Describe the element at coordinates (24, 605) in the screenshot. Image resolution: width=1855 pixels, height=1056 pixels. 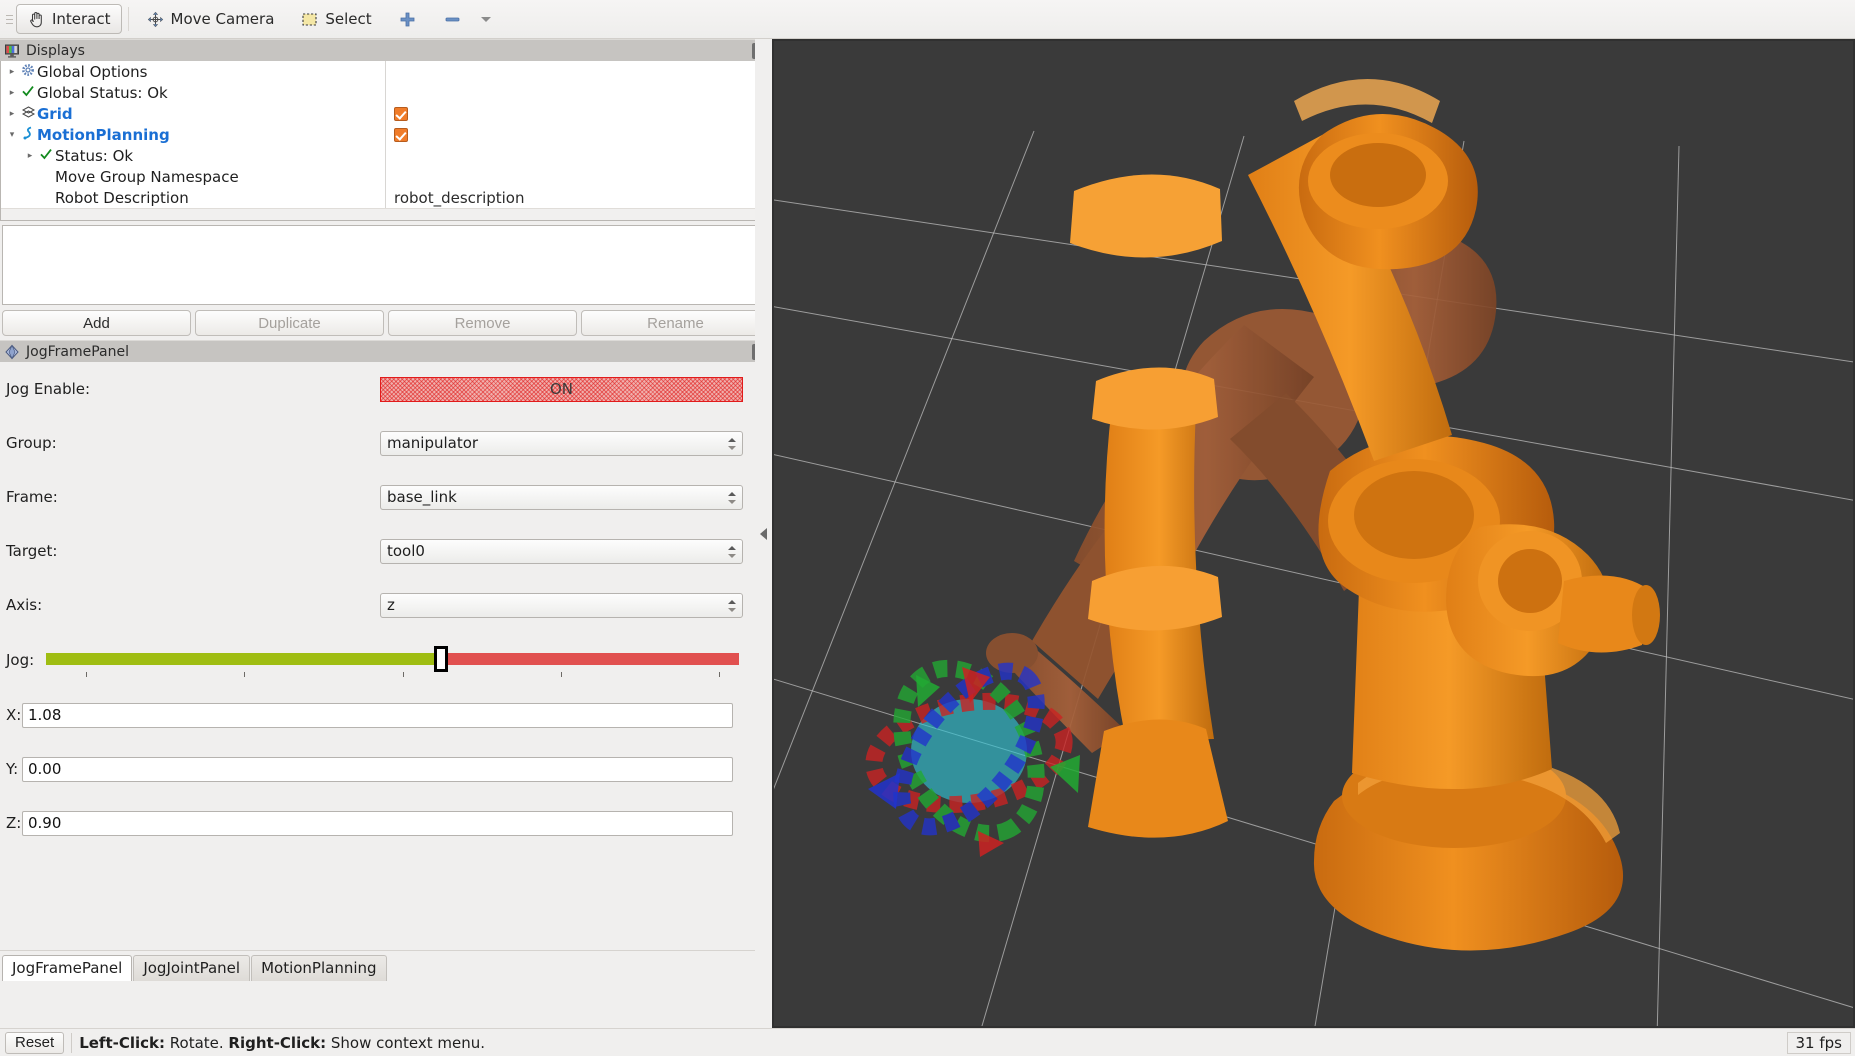
I see `axis-label: Axis:` at that location.